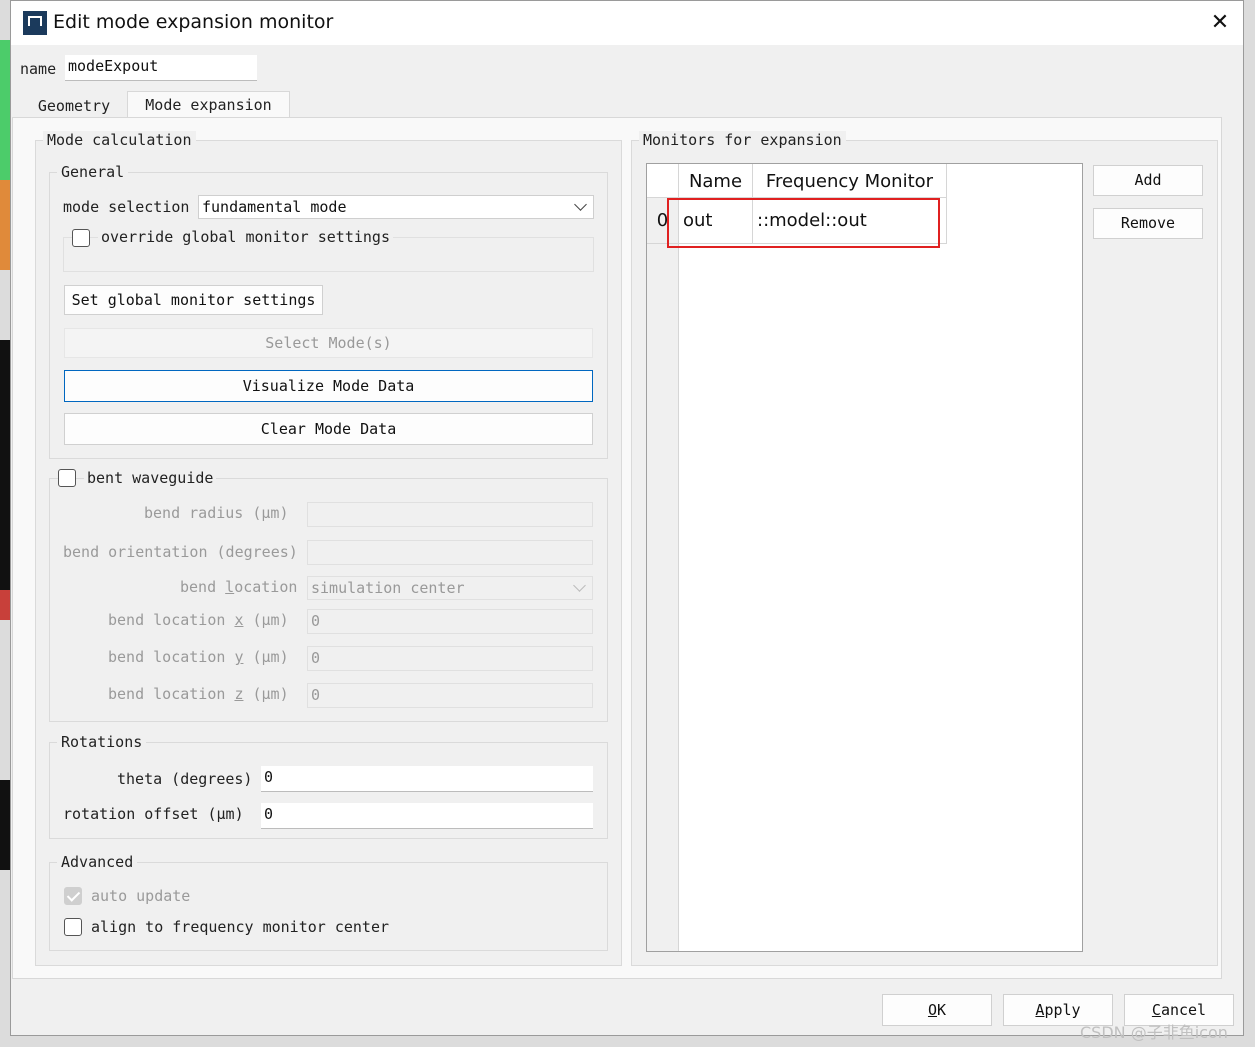 This screenshot has height=1047, width=1255. I want to click on advanced-group, so click(328, 906).